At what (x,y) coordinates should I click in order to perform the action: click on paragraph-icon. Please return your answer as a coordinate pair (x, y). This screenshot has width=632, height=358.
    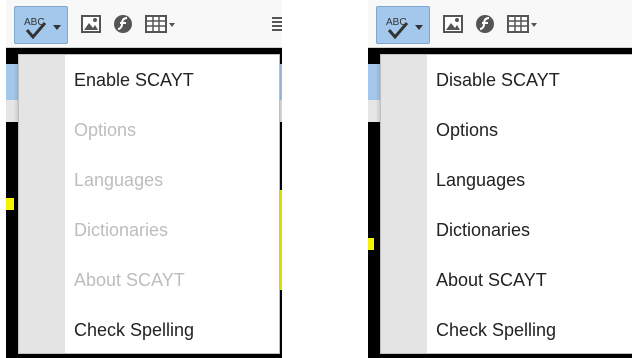
    Looking at the image, I should click on (276, 24).